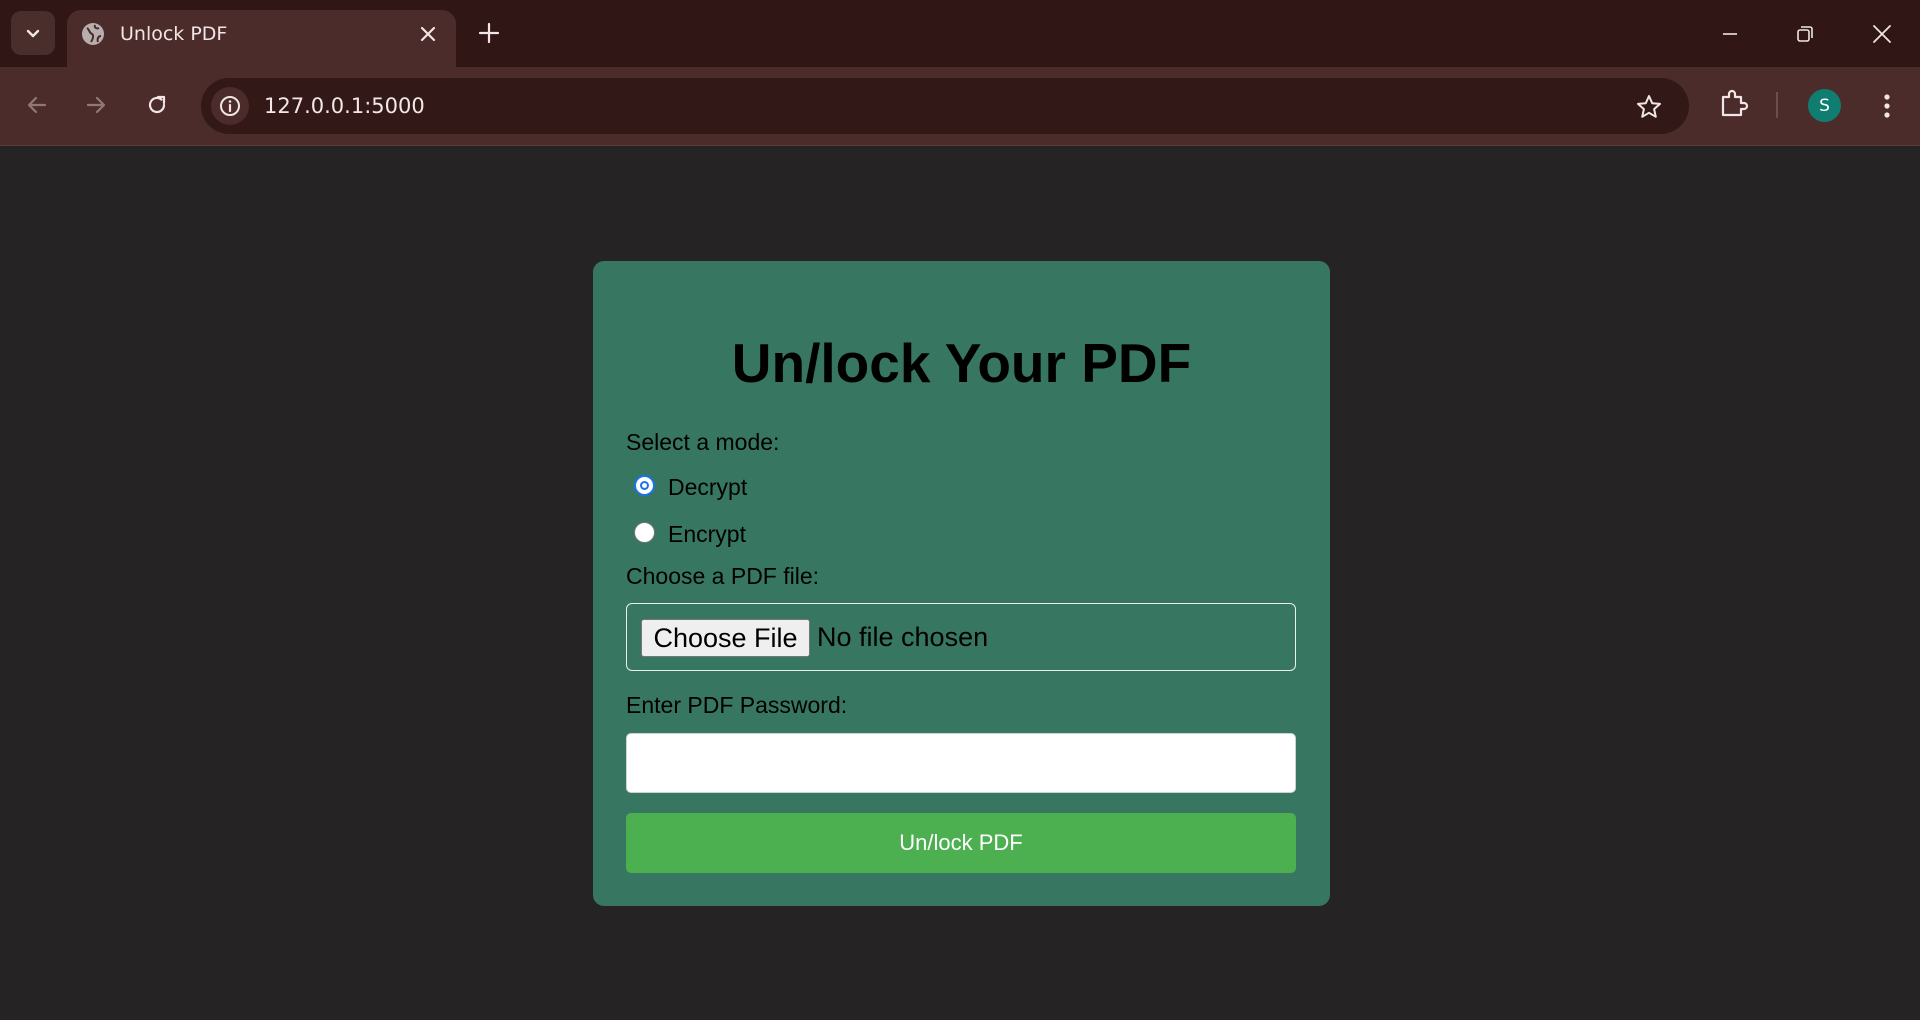 The width and height of the screenshot is (1920, 1020). Describe the element at coordinates (961, 843) in the screenshot. I see `unlock-pdf-button: Un/lock PDF` at that location.